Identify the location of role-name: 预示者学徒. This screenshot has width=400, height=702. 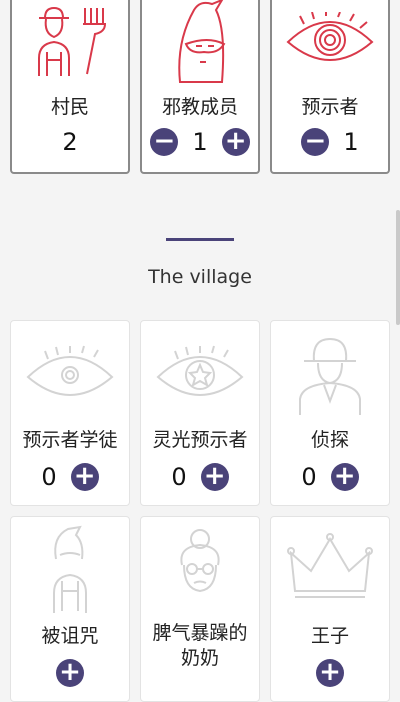
(70, 440).